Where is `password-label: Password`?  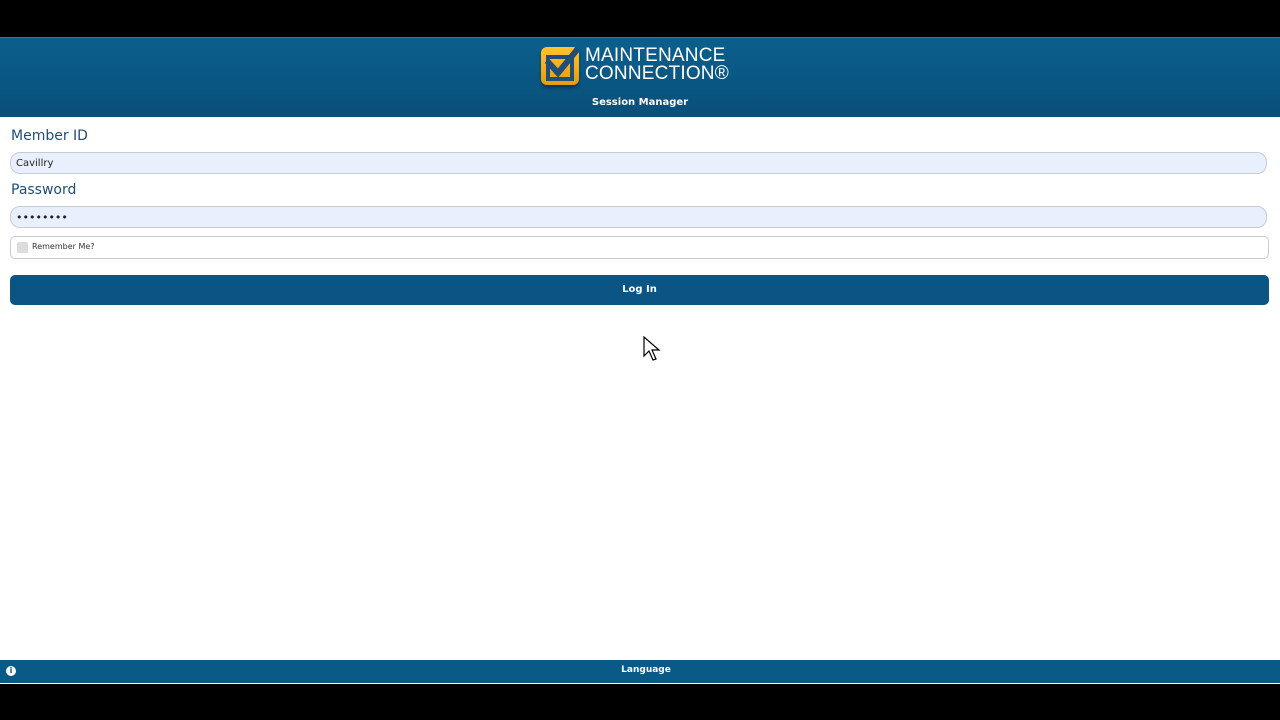
password-label: Password is located at coordinates (44, 190).